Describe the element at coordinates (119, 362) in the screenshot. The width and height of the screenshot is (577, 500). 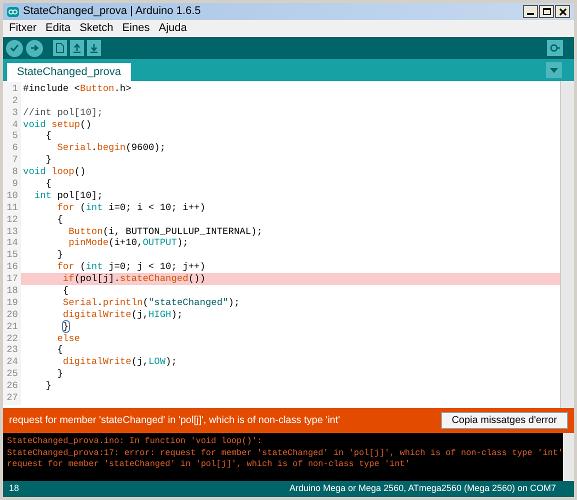
I see `code-line: digitalWrite(j,LOW);` at that location.